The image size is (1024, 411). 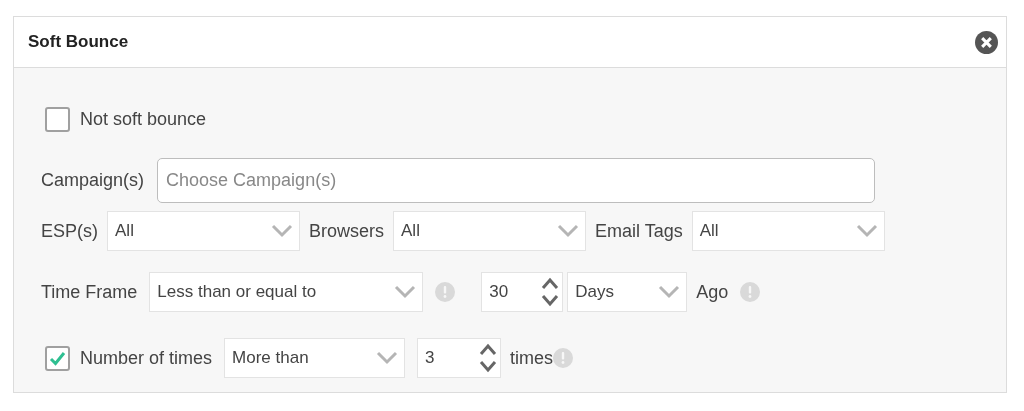 I want to click on field-label: Not soft bounce, so click(x=143, y=119).